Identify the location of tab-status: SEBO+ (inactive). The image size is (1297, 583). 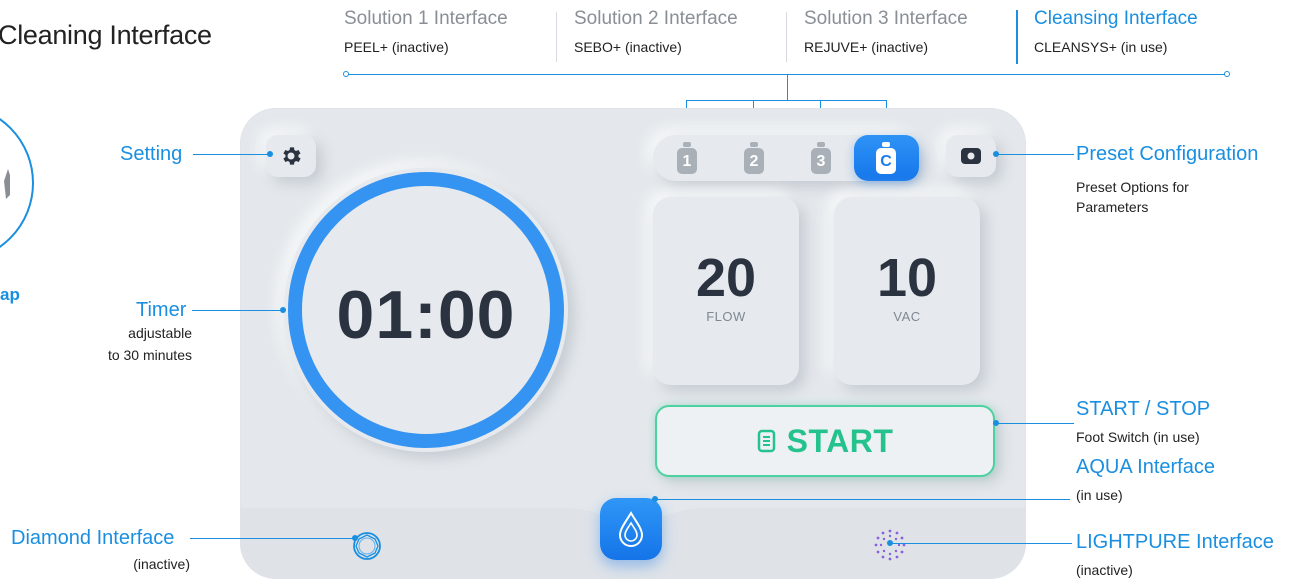
(628, 47).